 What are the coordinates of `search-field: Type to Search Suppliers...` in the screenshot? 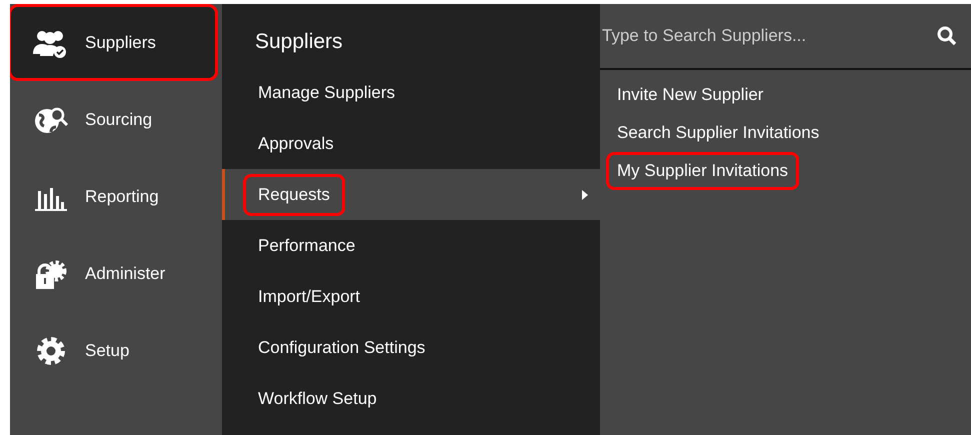 It's located at (768, 36).